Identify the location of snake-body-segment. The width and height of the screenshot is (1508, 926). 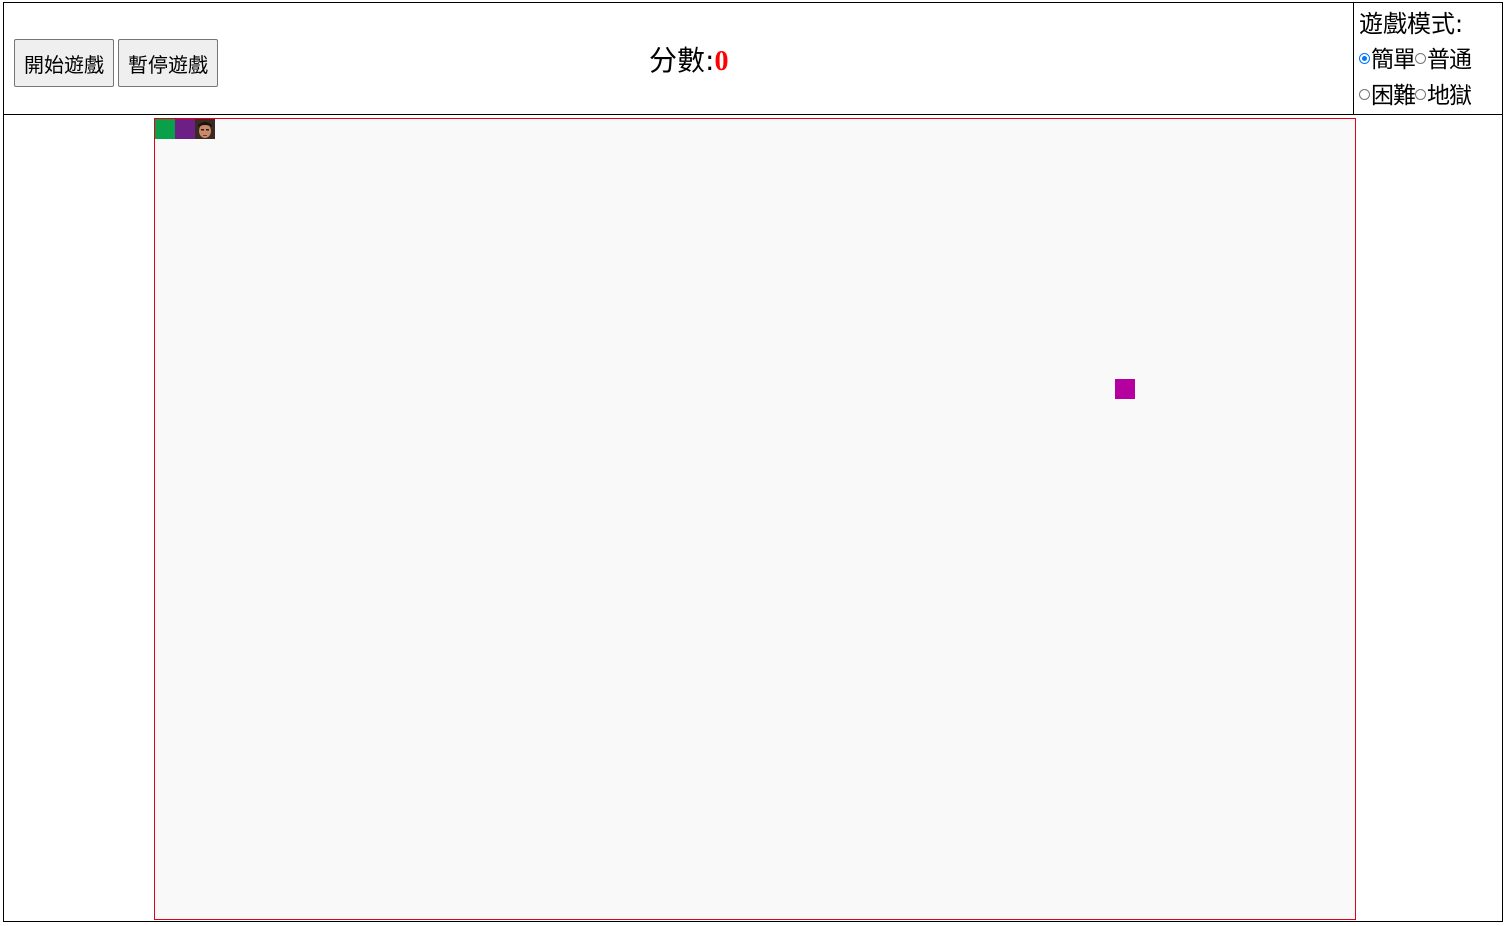
(185, 129).